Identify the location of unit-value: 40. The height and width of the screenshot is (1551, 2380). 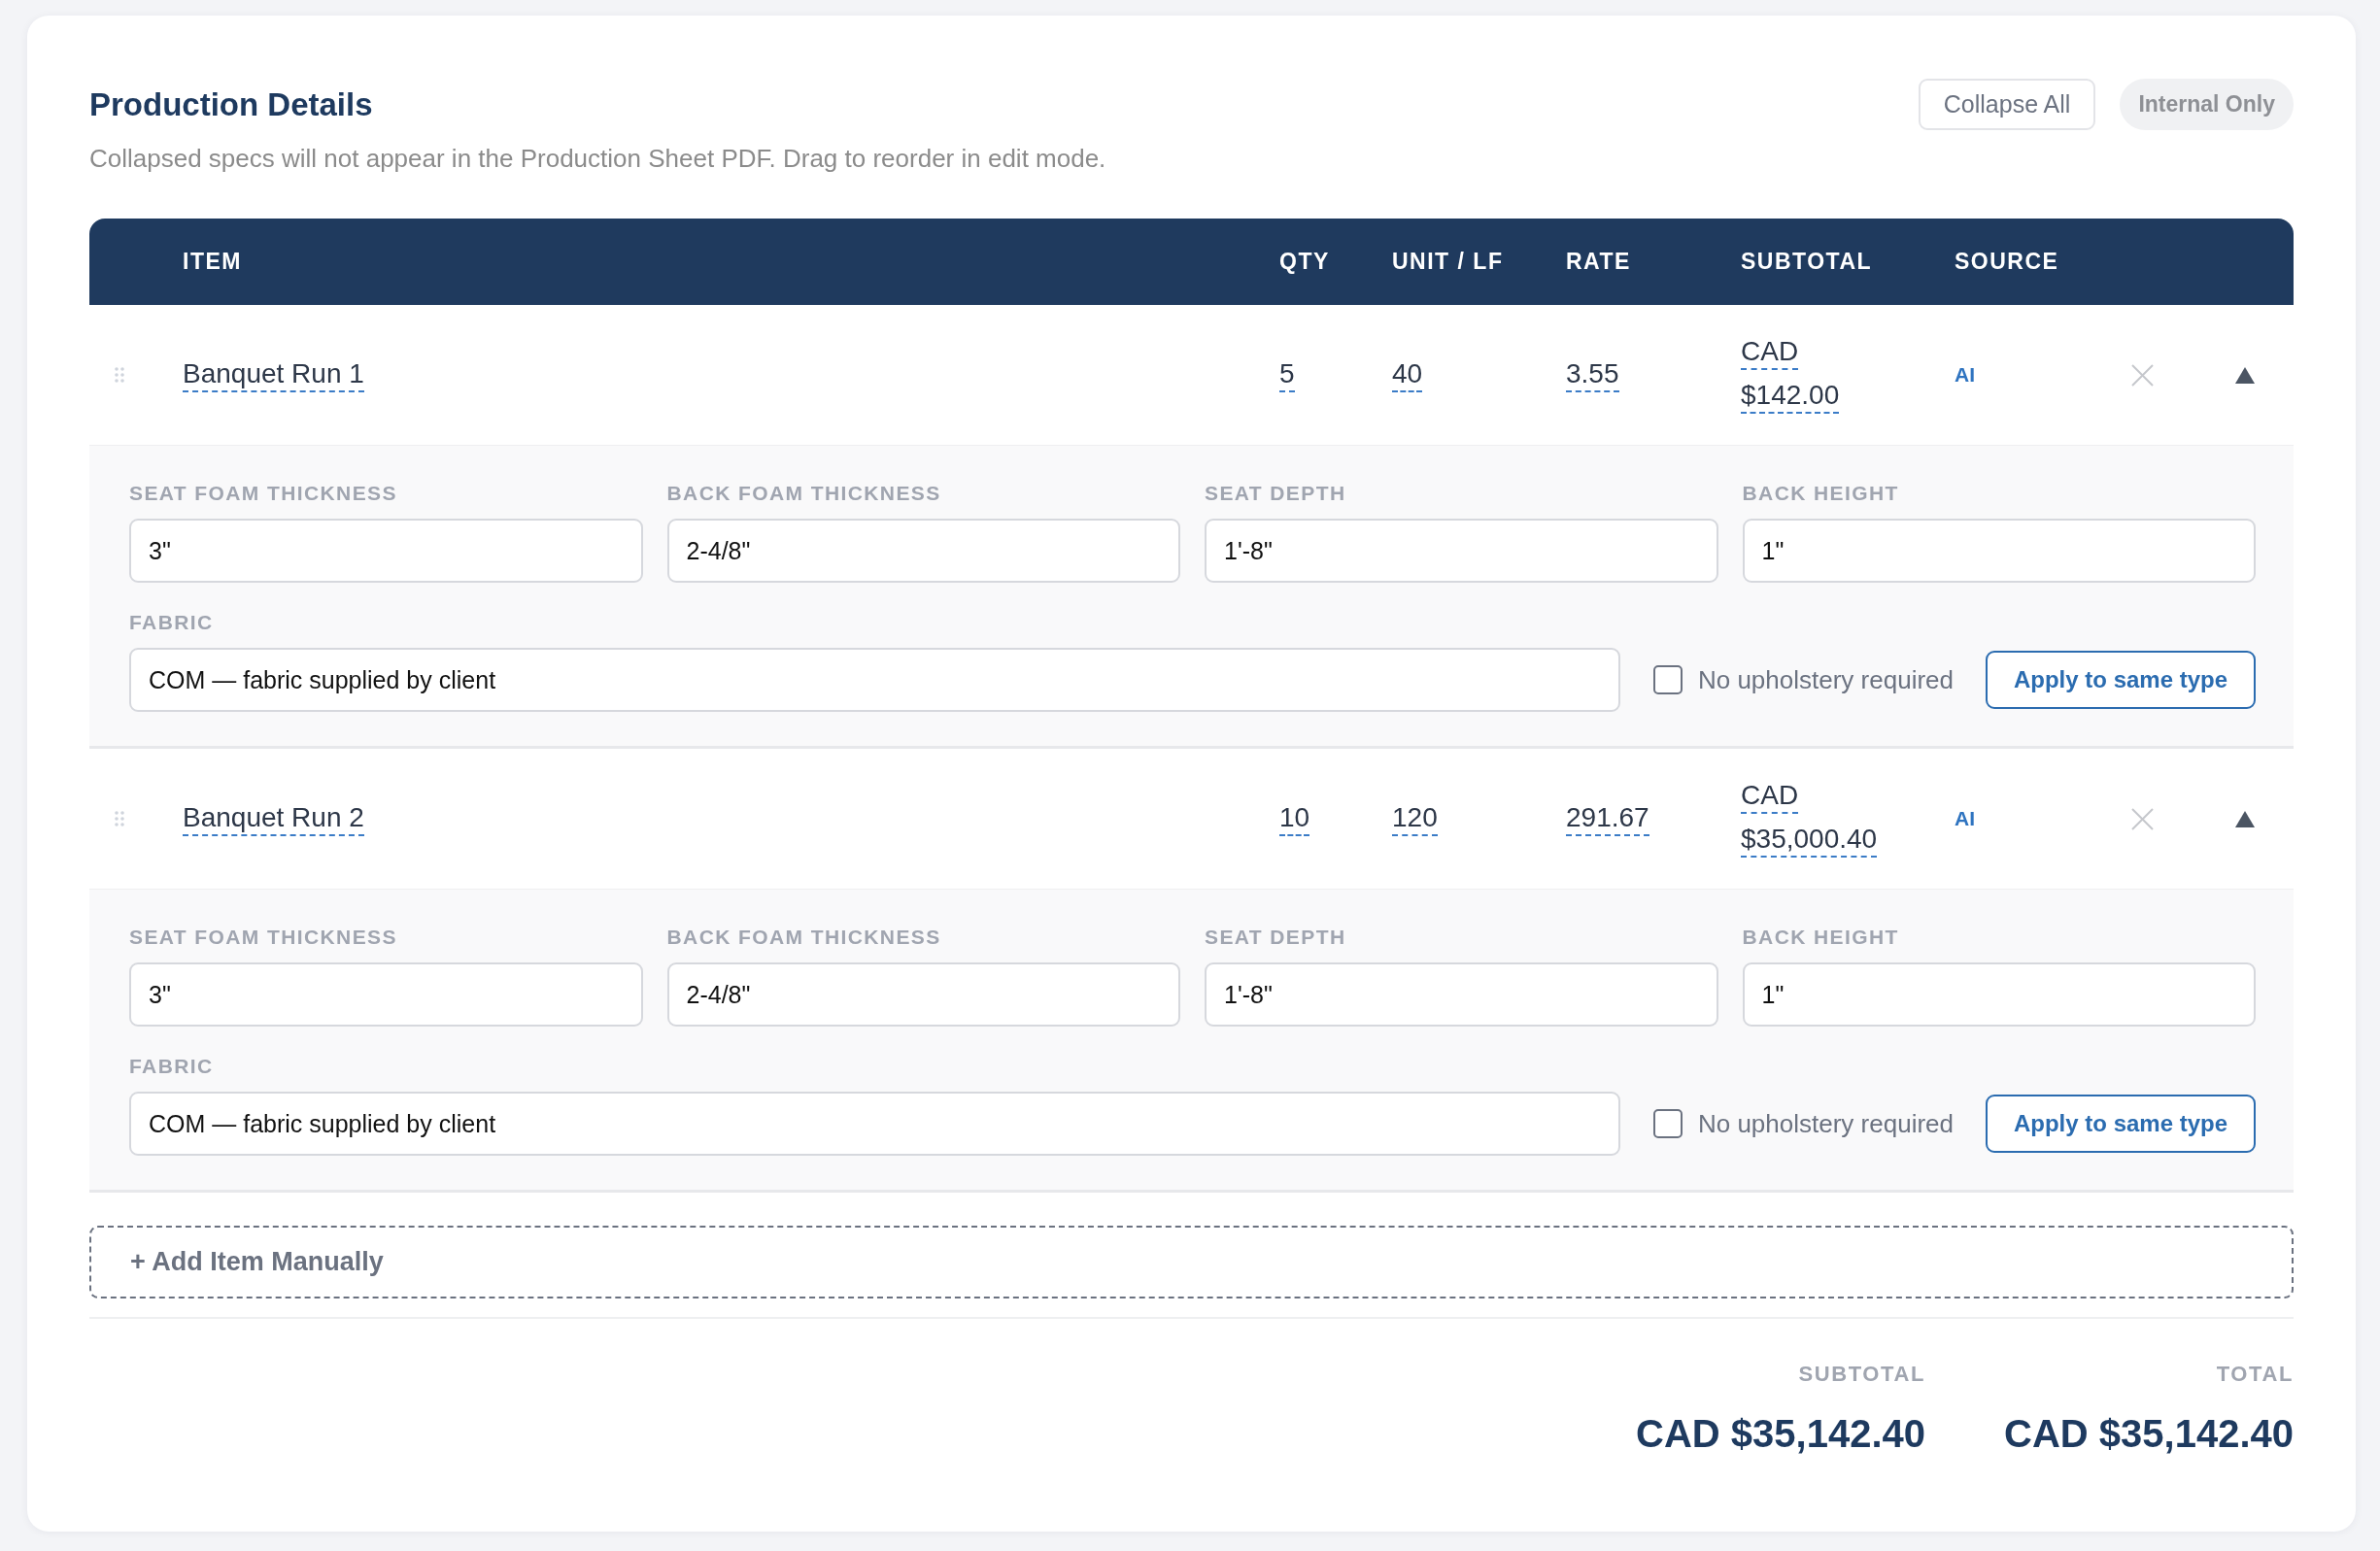
(1407, 374).